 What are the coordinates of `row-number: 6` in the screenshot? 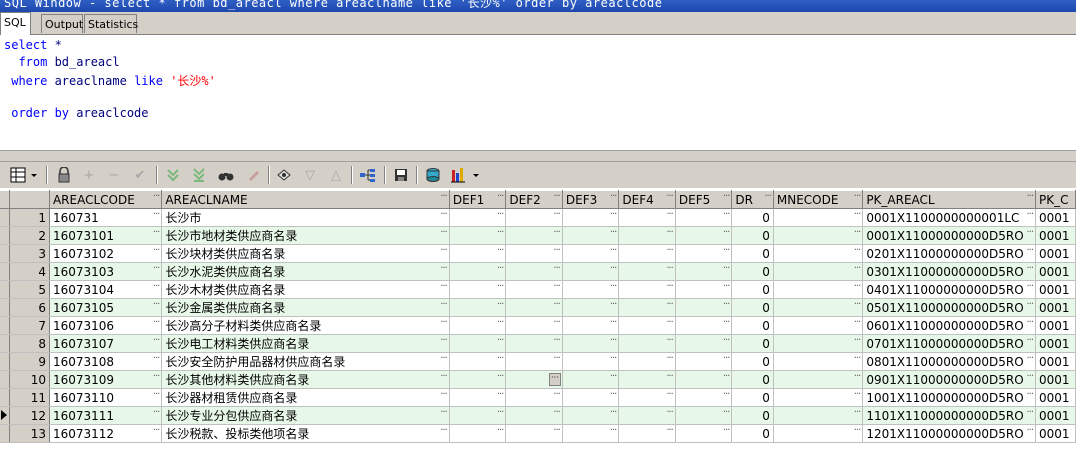 It's located at (29, 307).